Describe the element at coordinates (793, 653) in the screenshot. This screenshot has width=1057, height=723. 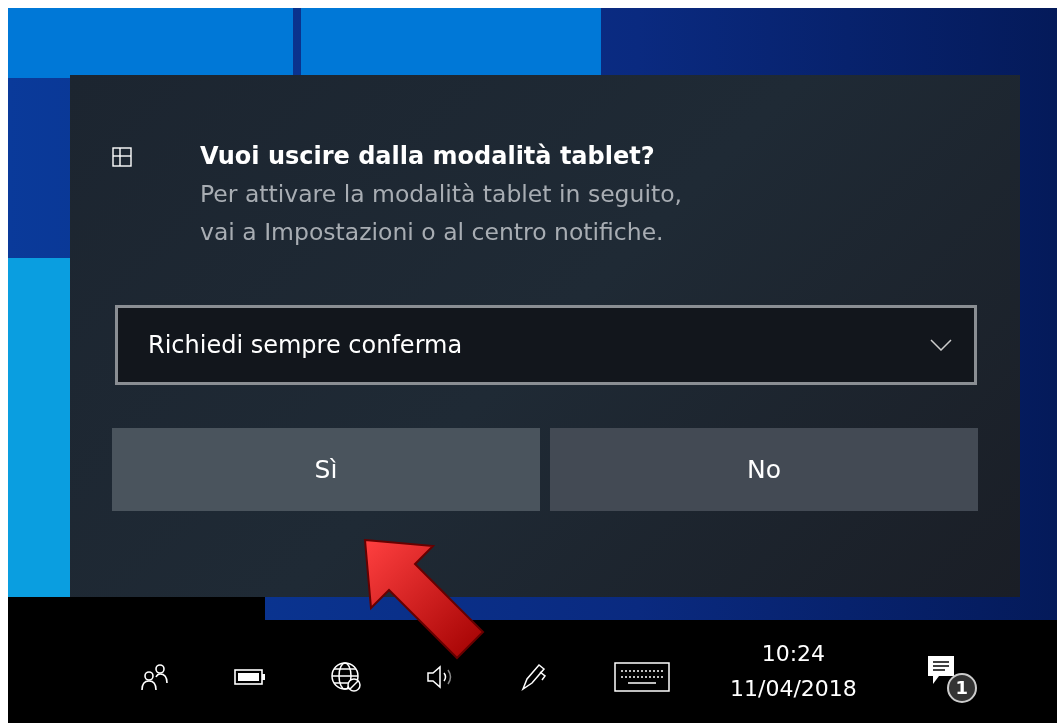
I see `clock-time: 10:24` at that location.